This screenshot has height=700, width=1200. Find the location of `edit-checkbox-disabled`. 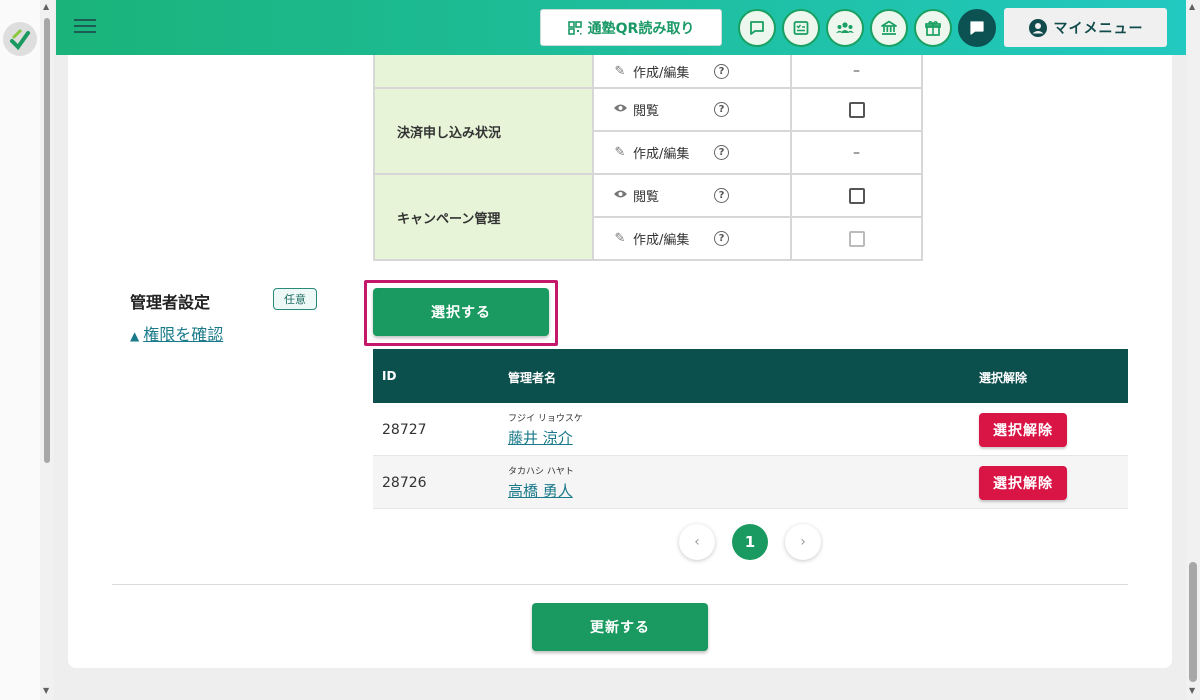

edit-checkbox-disabled is located at coordinates (856, 238).